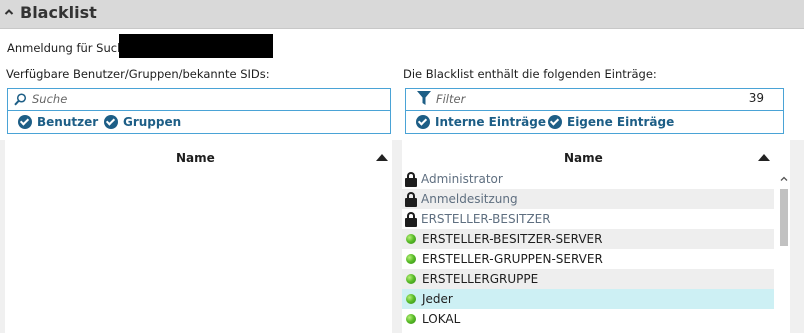 Image resolution: width=804 pixels, height=333 pixels. What do you see at coordinates (588, 299) in the screenshot?
I see `list-item-selected: Jeder` at bounding box center [588, 299].